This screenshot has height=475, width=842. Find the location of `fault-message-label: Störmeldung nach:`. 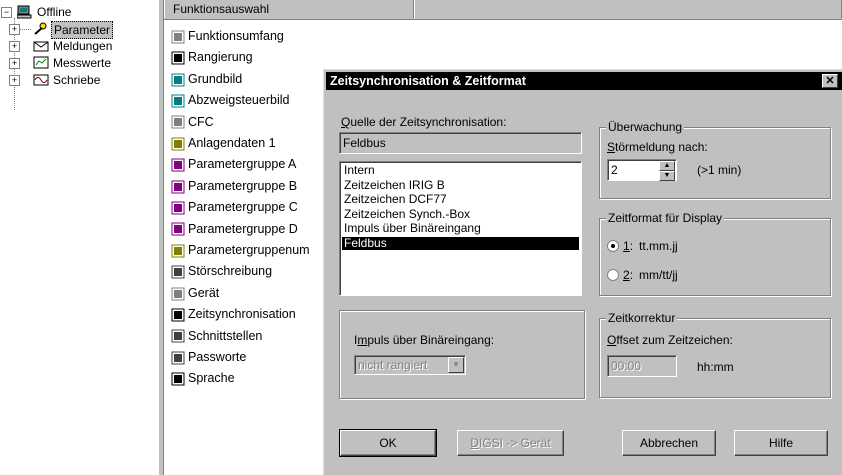

fault-message-label: Störmeldung nach: is located at coordinates (657, 147).